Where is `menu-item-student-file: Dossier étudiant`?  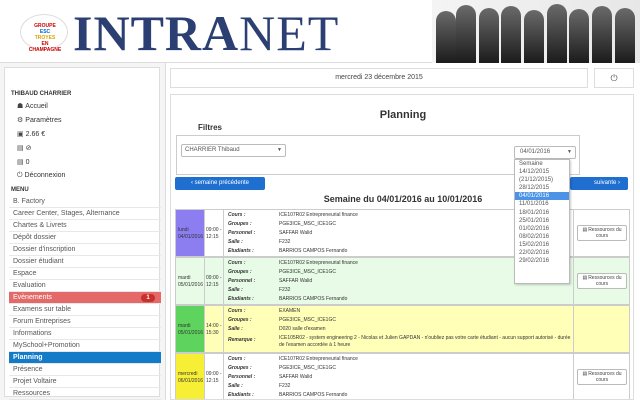
menu-item-student-file: Dossier étudiant is located at coordinates (85, 262).